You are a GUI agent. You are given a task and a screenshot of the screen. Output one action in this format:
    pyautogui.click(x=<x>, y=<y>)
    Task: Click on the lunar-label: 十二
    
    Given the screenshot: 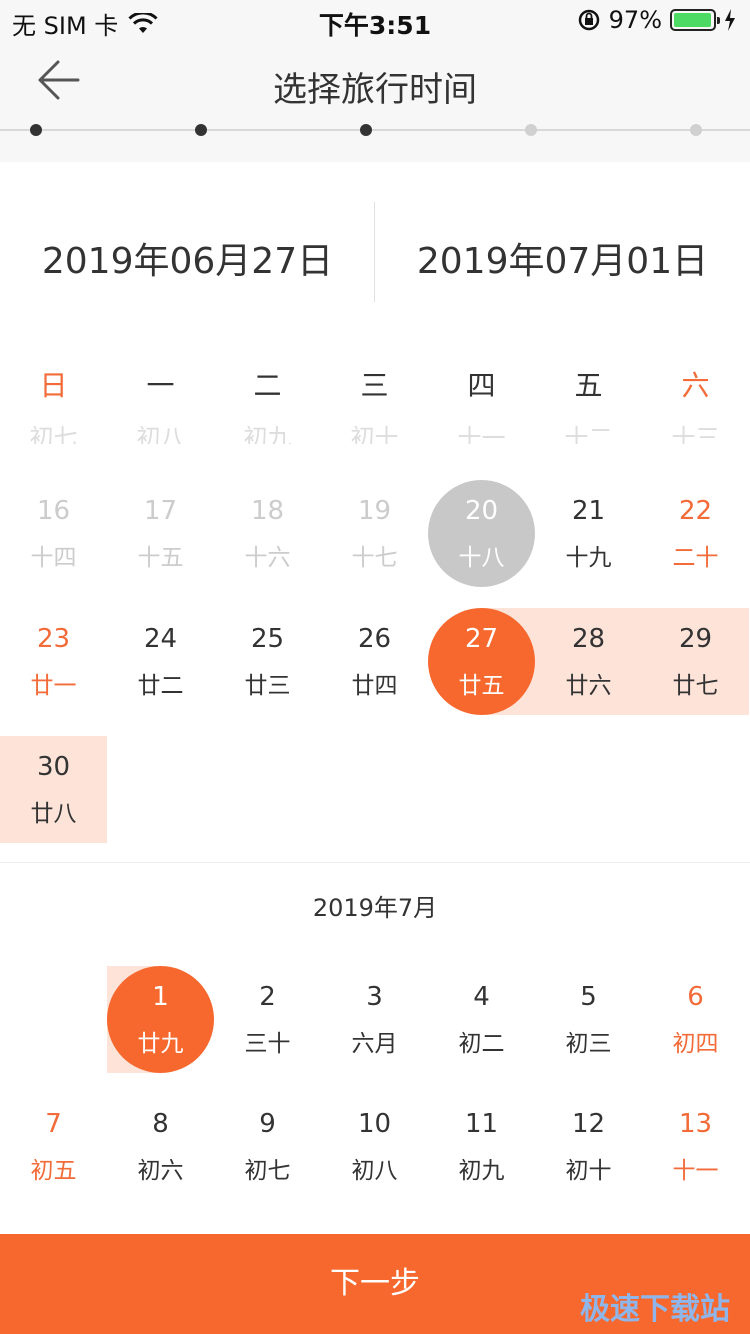 What is the action you would take?
    pyautogui.click(x=588, y=434)
    